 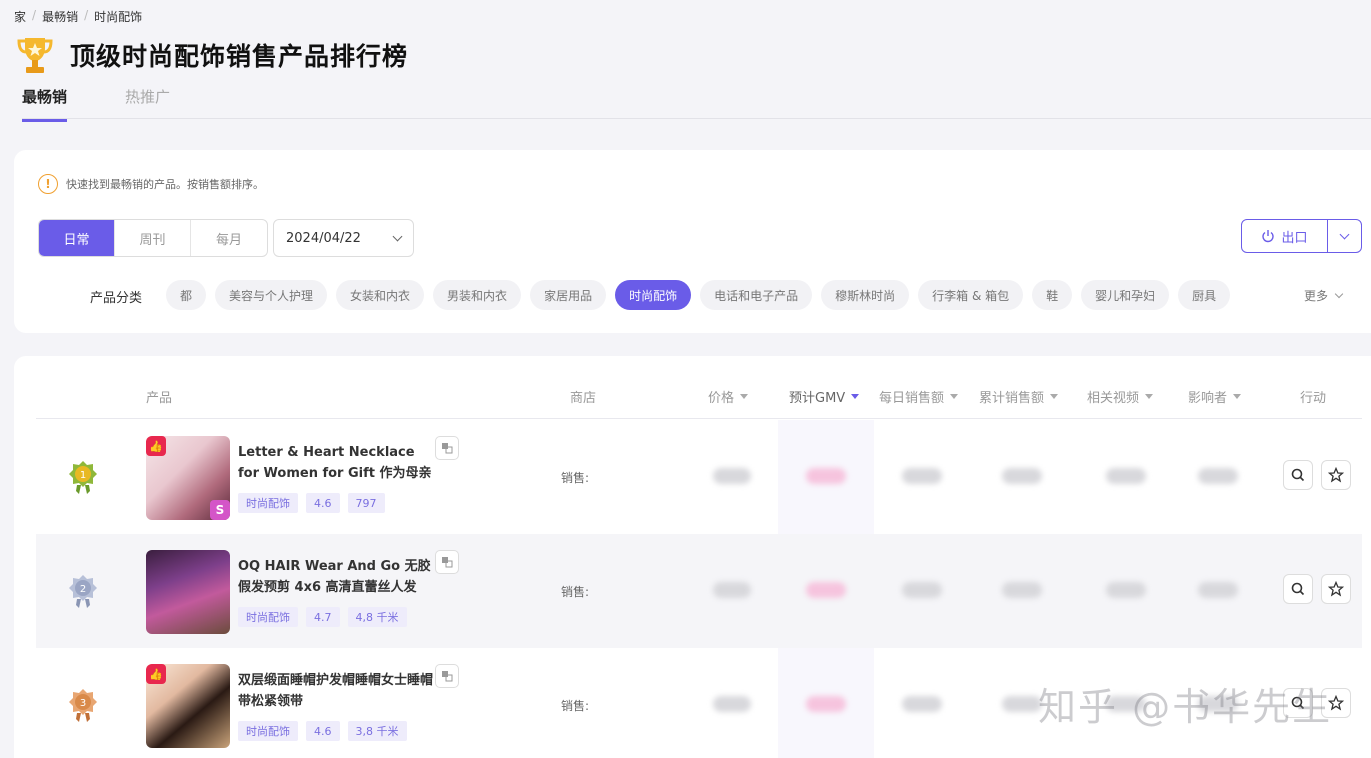 I want to click on product-tags: 时尚配饰 4.7 4,8 千米, so click(x=322, y=617).